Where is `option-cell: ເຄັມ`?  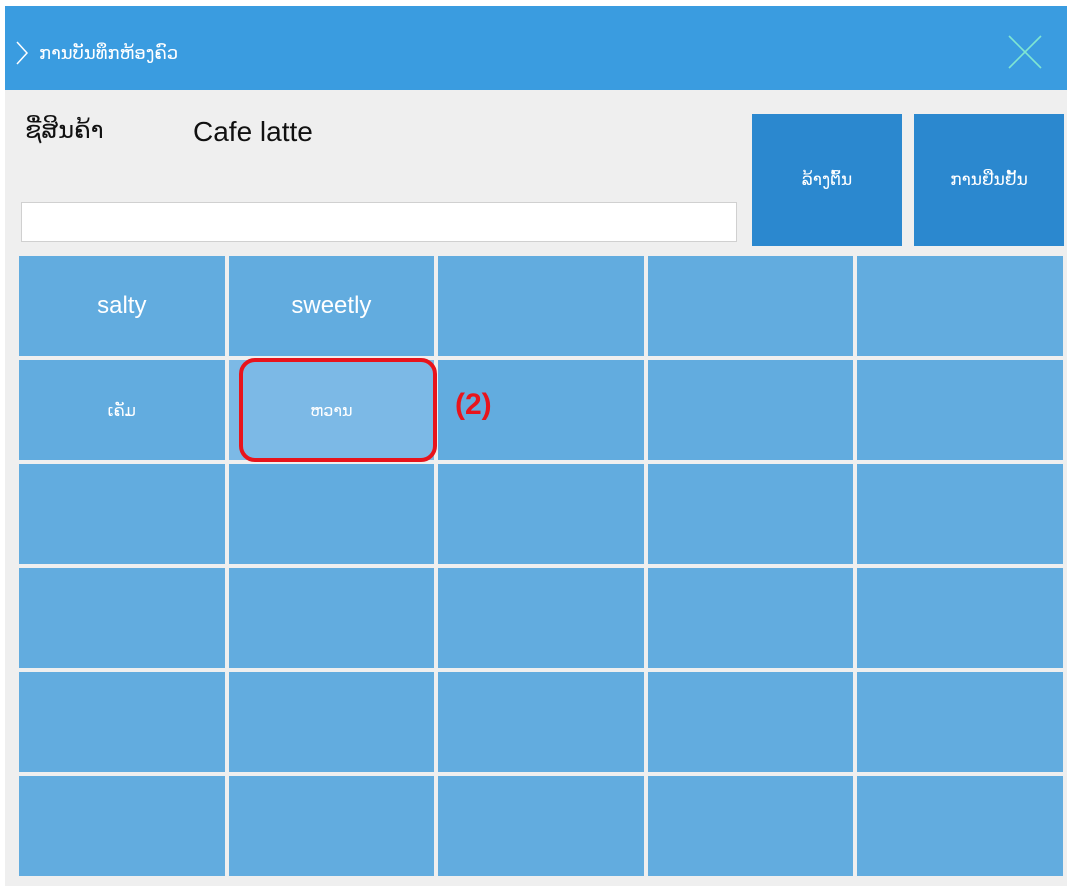 option-cell: ເຄັມ is located at coordinates (122, 410).